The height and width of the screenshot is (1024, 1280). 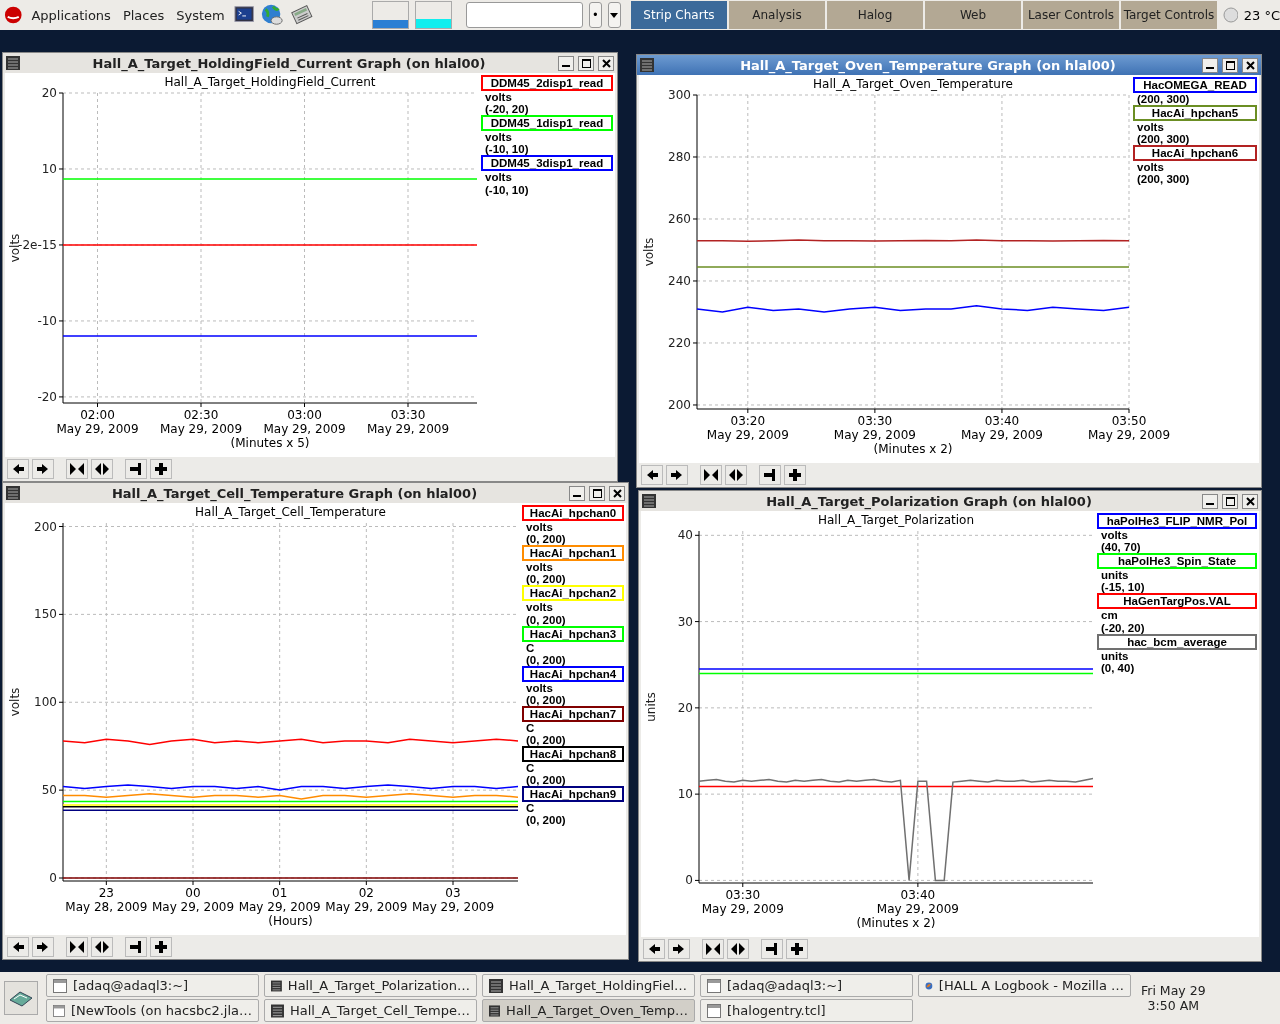 I want to click on show-desktop-button, so click(x=21, y=998).